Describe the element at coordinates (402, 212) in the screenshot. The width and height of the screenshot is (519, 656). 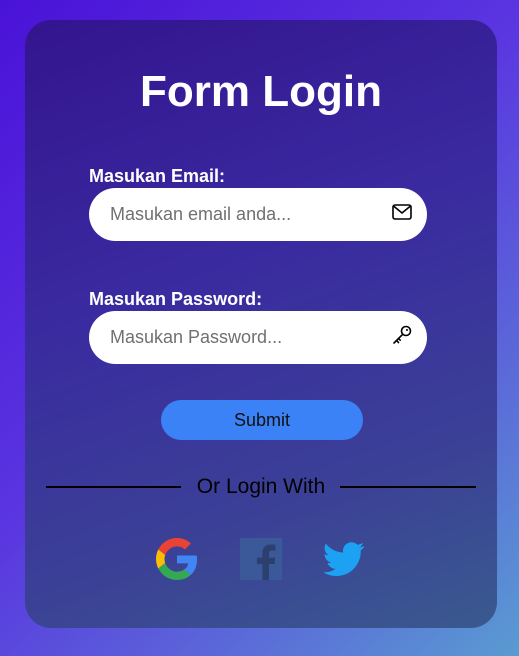
I see `mail-icon` at that location.